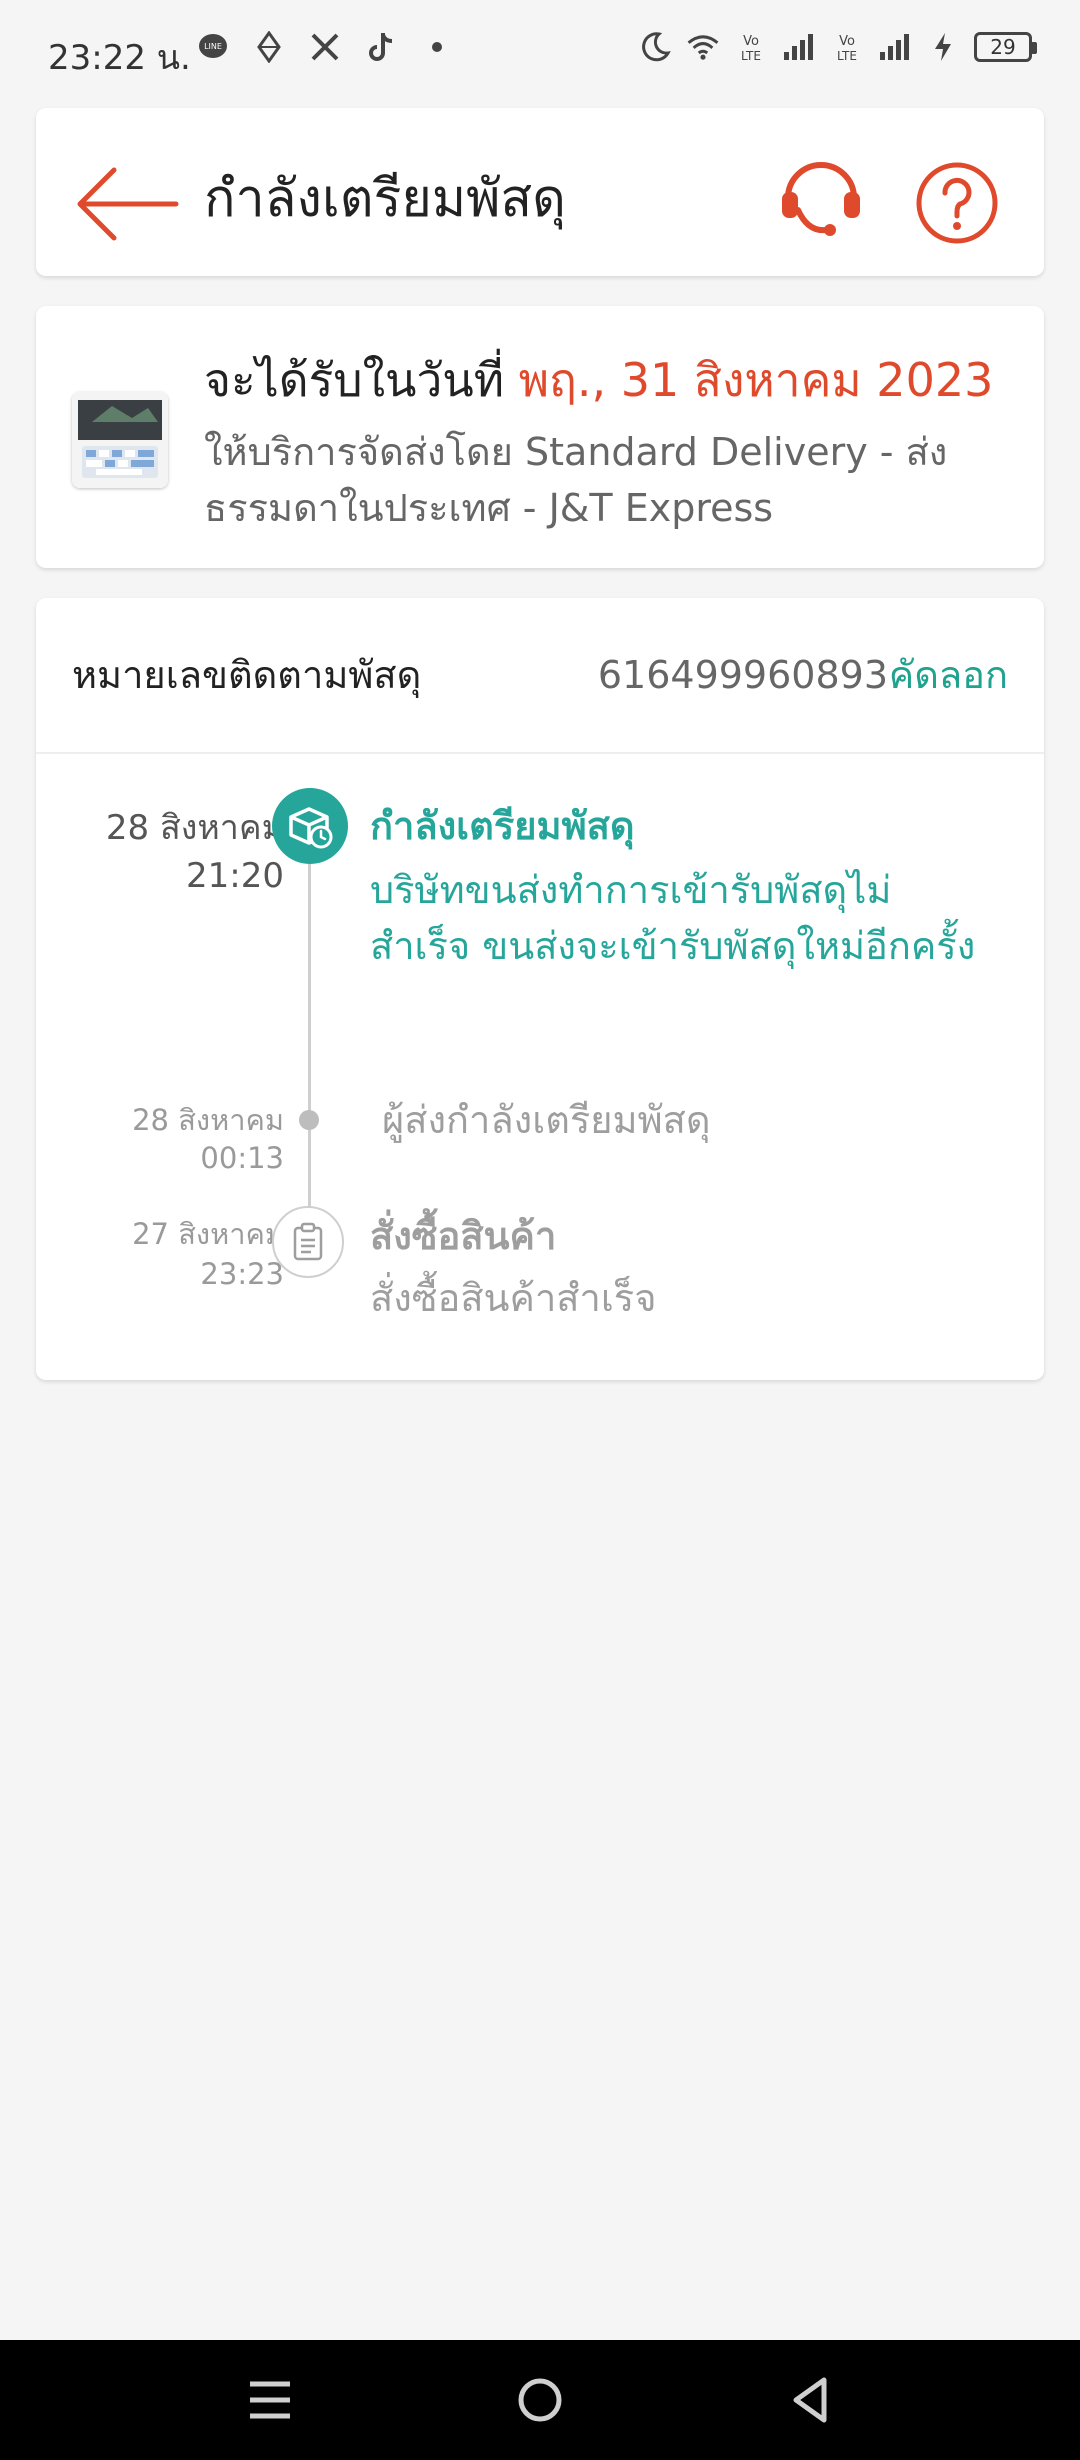  What do you see at coordinates (948, 675) in the screenshot?
I see `copy-button: คัดลอก` at bounding box center [948, 675].